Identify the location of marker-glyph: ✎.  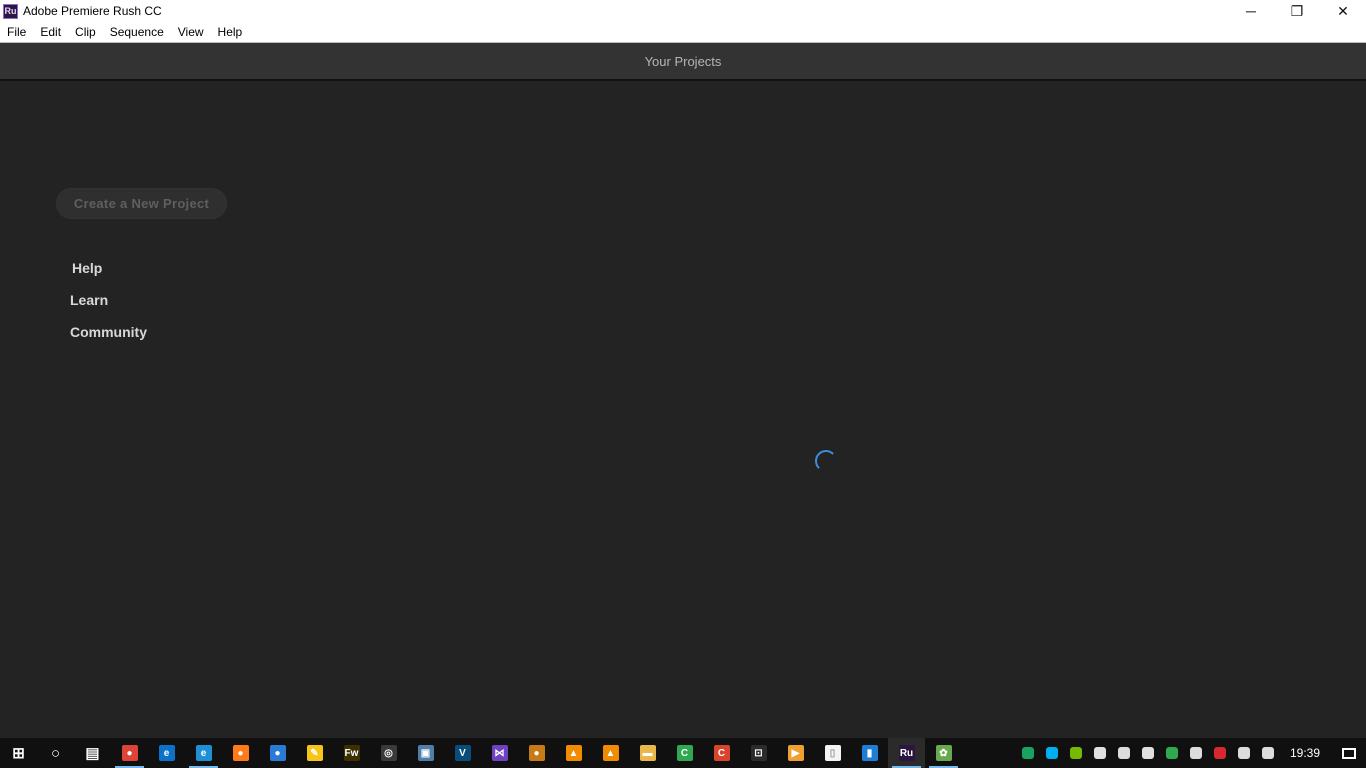
(314, 753).